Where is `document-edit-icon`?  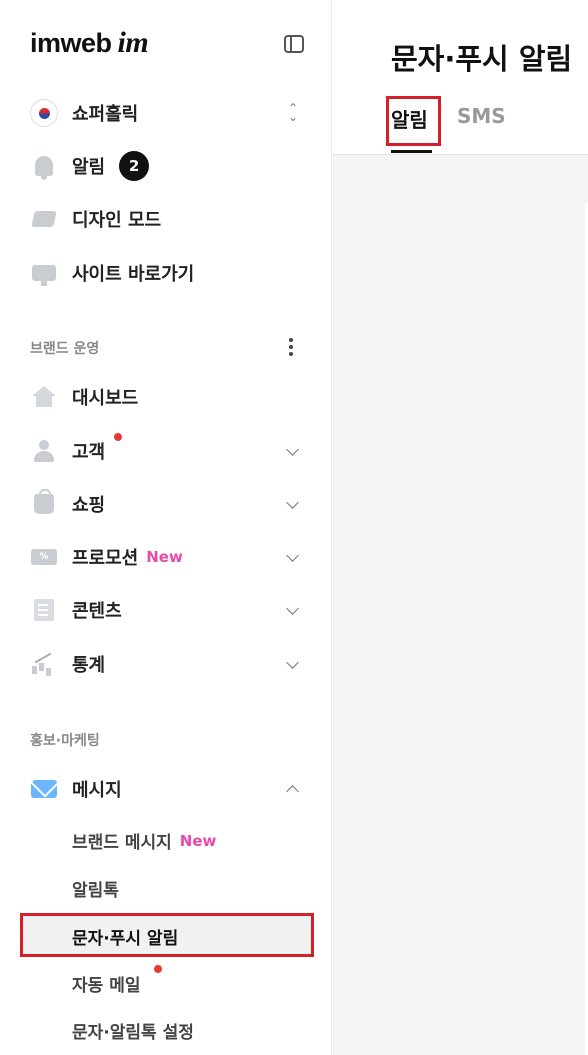
document-edit-icon is located at coordinates (44, 610).